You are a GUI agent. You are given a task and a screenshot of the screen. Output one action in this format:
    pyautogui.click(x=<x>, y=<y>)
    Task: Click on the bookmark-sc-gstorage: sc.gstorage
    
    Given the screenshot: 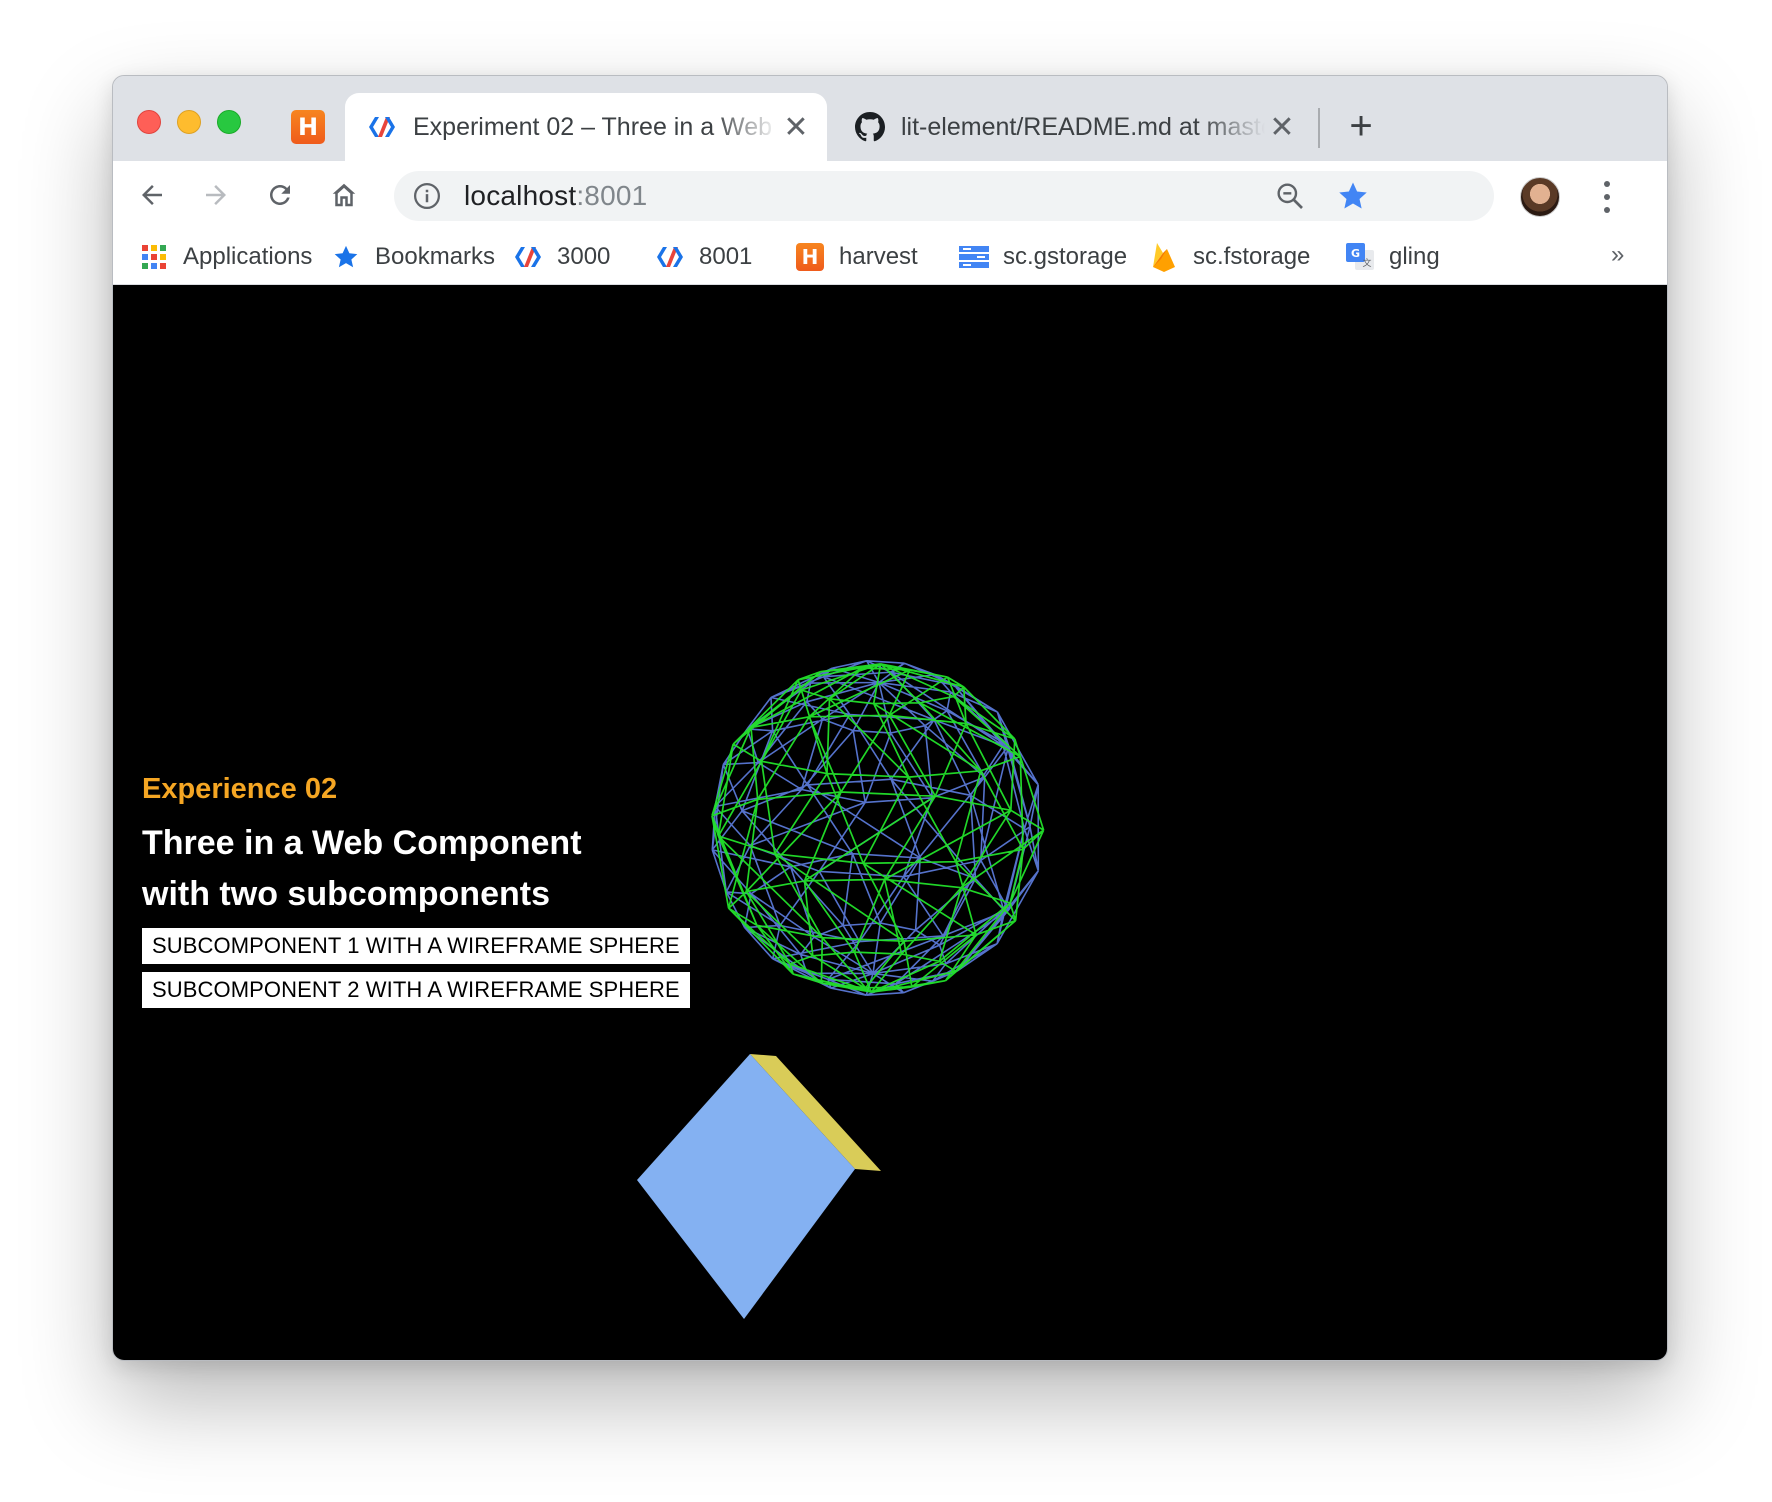 What is the action you would take?
    pyautogui.click(x=1043, y=257)
    